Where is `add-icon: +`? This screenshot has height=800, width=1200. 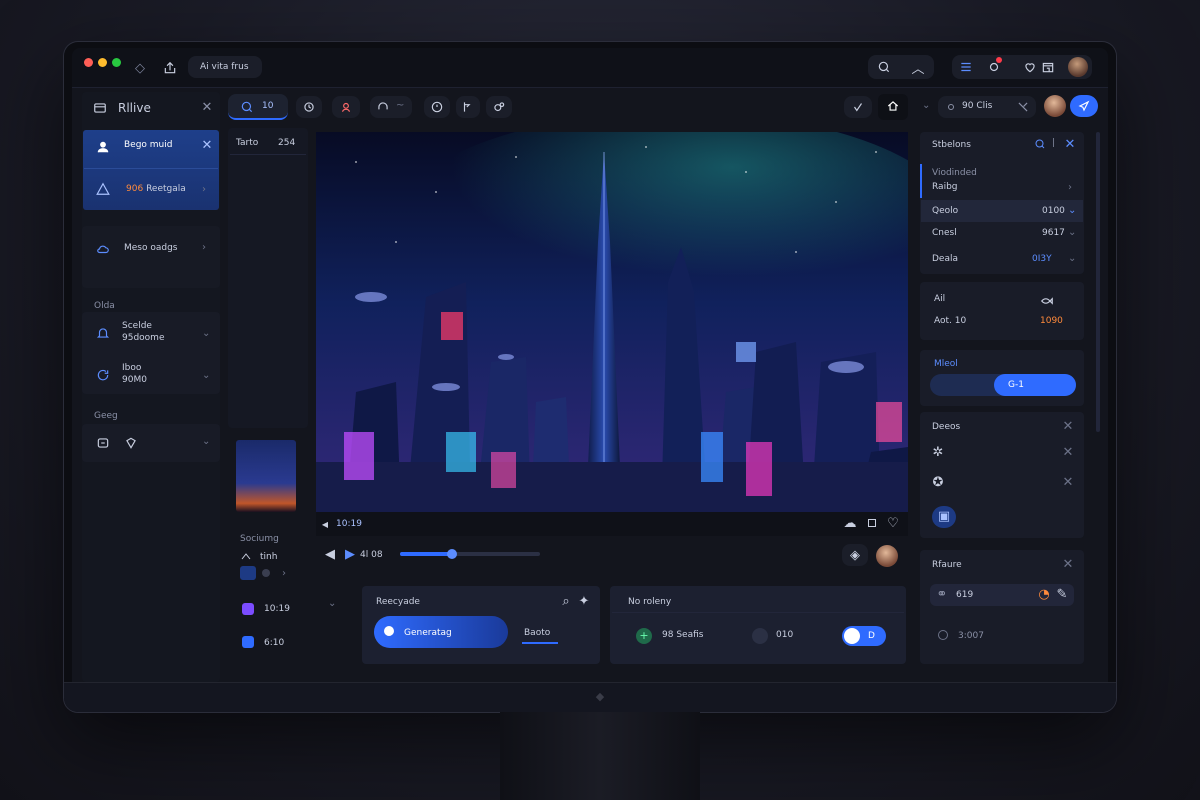 add-icon: + is located at coordinates (644, 636).